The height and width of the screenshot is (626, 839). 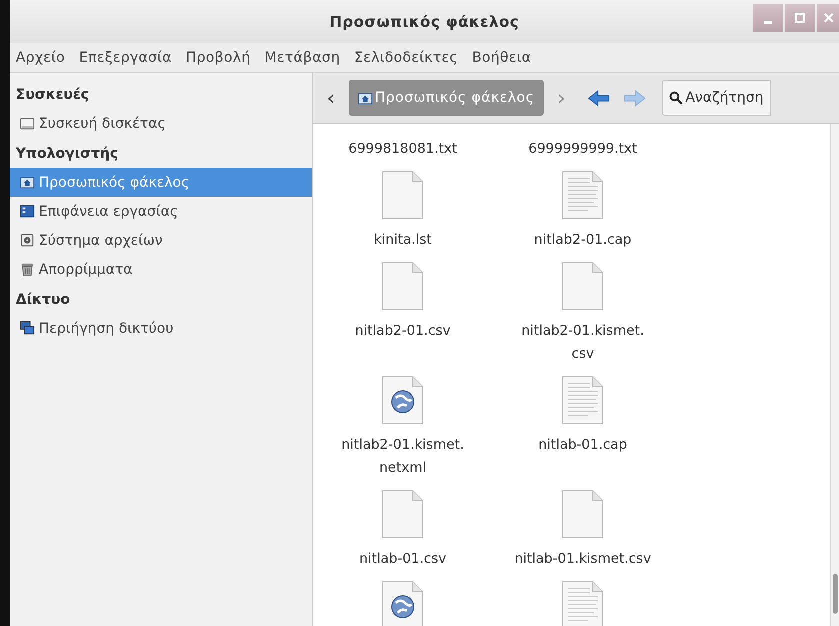 What do you see at coordinates (161, 269) in the screenshot?
I see `sidebar-item: Απορρίμματα` at bounding box center [161, 269].